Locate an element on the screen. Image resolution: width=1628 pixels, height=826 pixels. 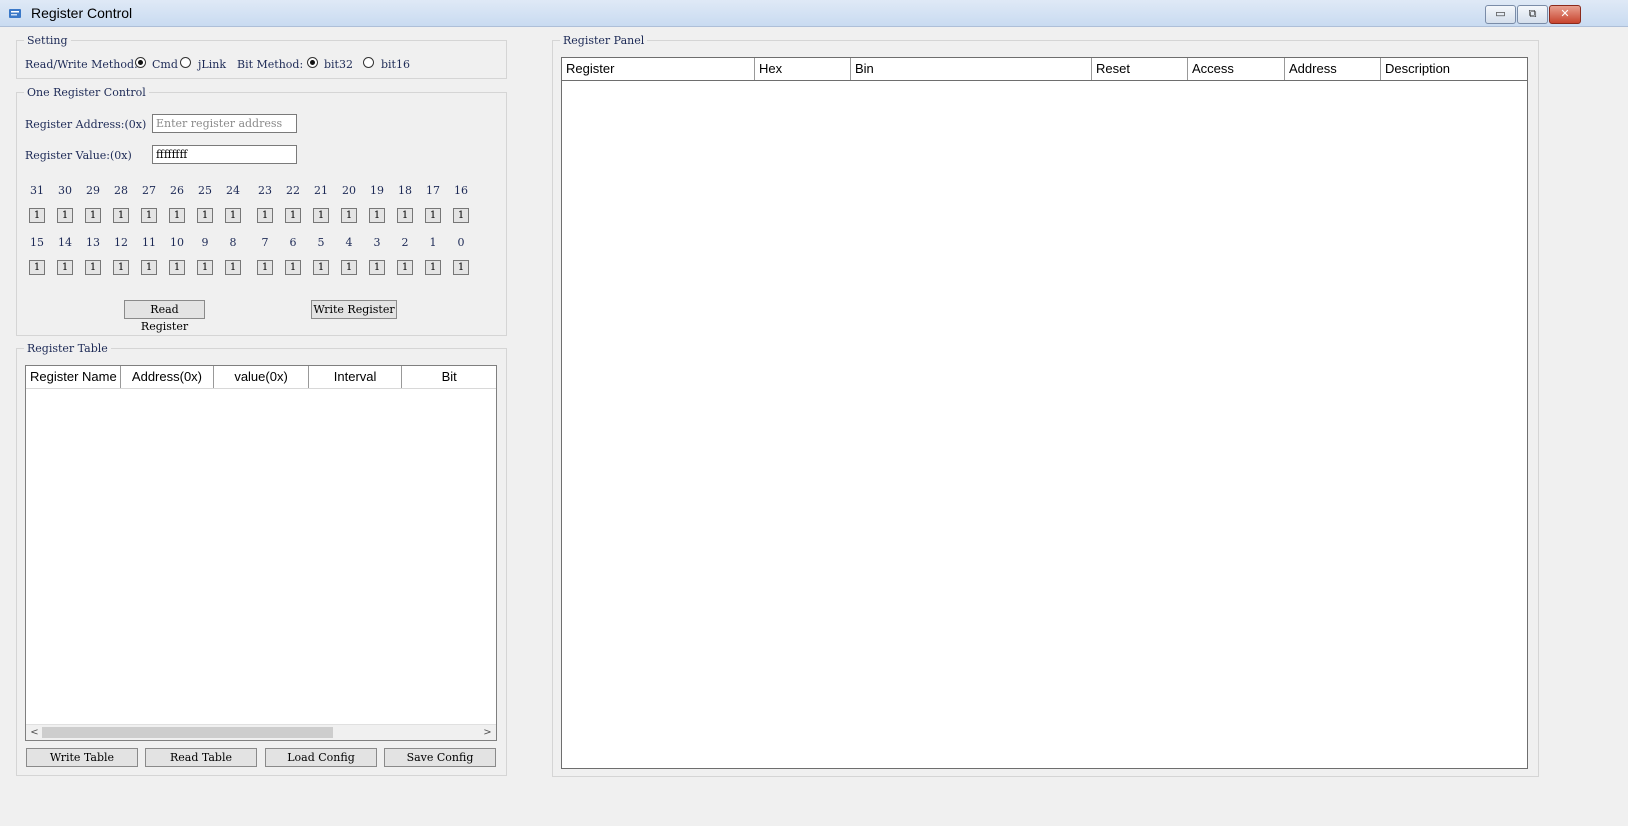
load-config-button: Load Config is located at coordinates (321, 757).